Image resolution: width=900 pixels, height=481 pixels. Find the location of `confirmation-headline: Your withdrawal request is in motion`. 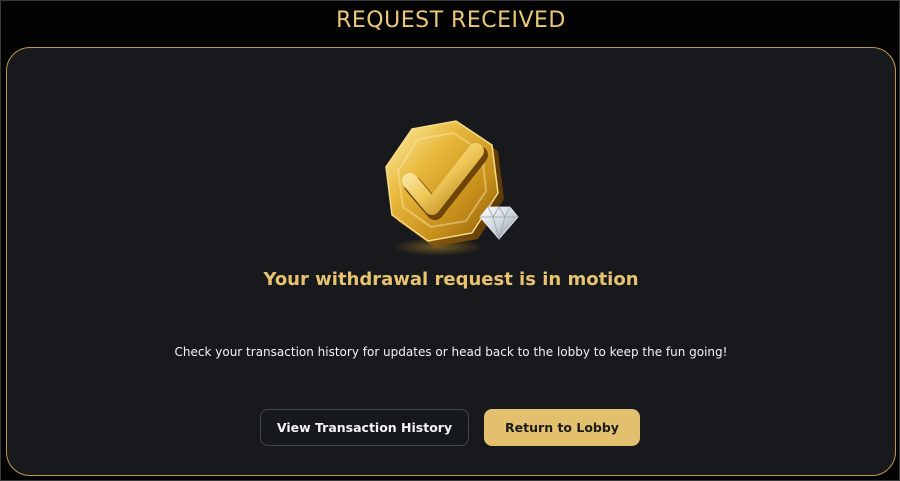

confirmation-headline: Your withdrawal request is in motion is located at coordinates (451, 279).